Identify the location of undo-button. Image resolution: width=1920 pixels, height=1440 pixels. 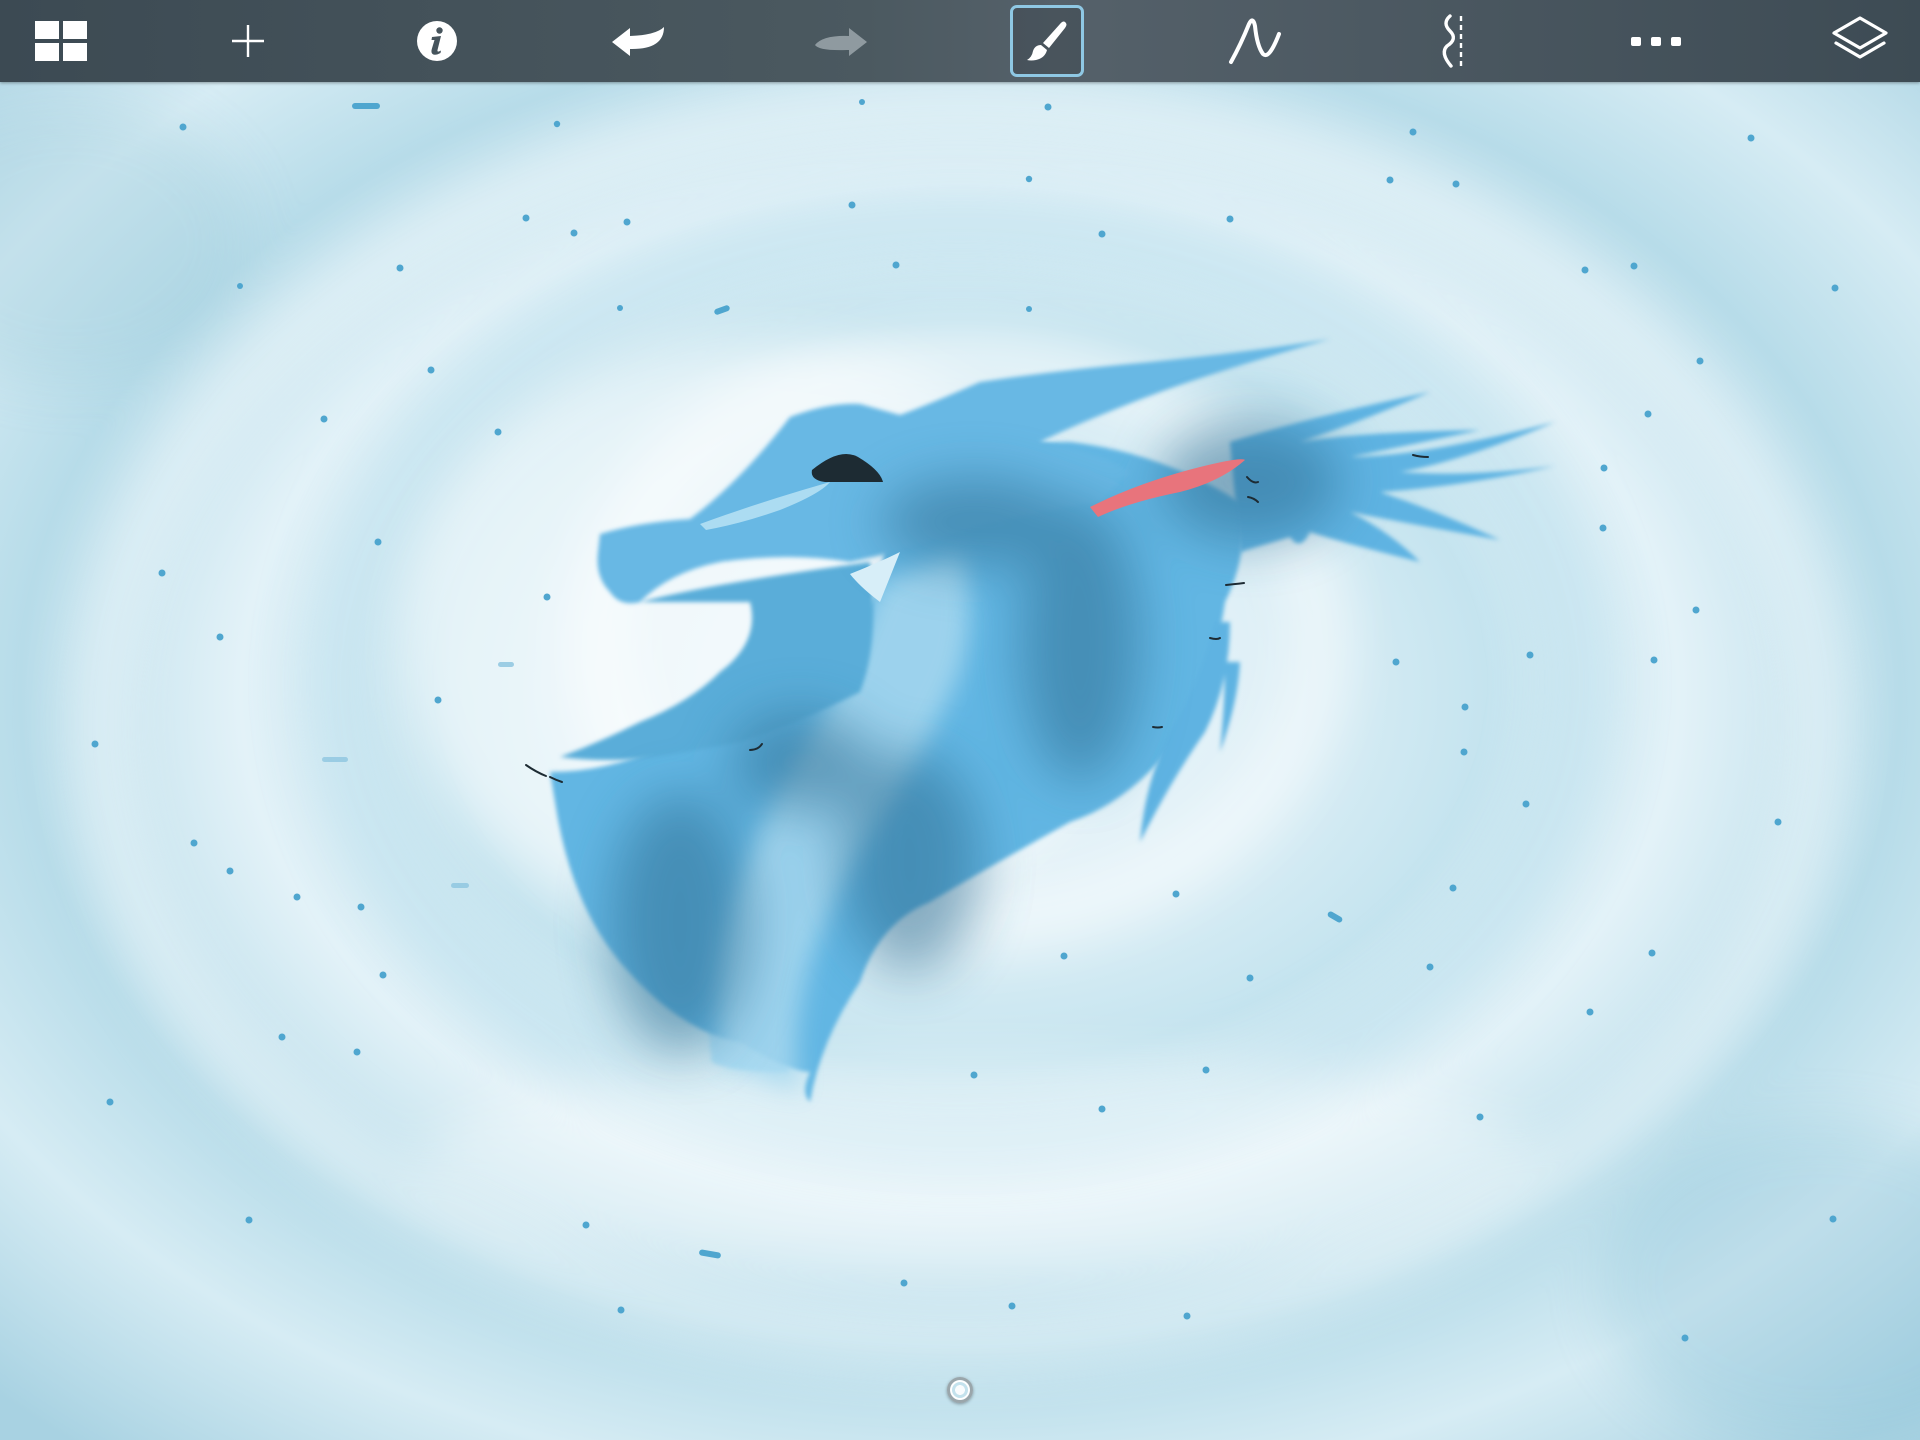
(639, 41).